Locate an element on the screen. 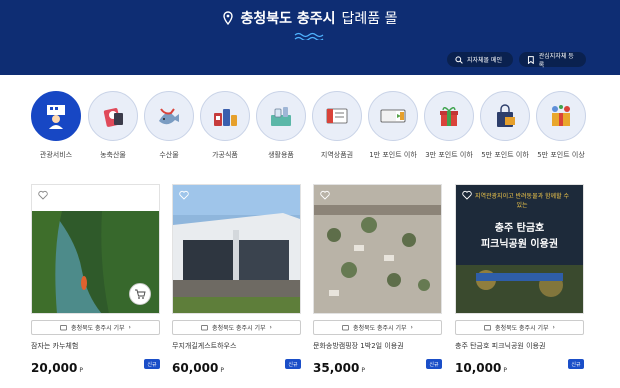  wave-decoration-icon is located at coordinates (309, 36).